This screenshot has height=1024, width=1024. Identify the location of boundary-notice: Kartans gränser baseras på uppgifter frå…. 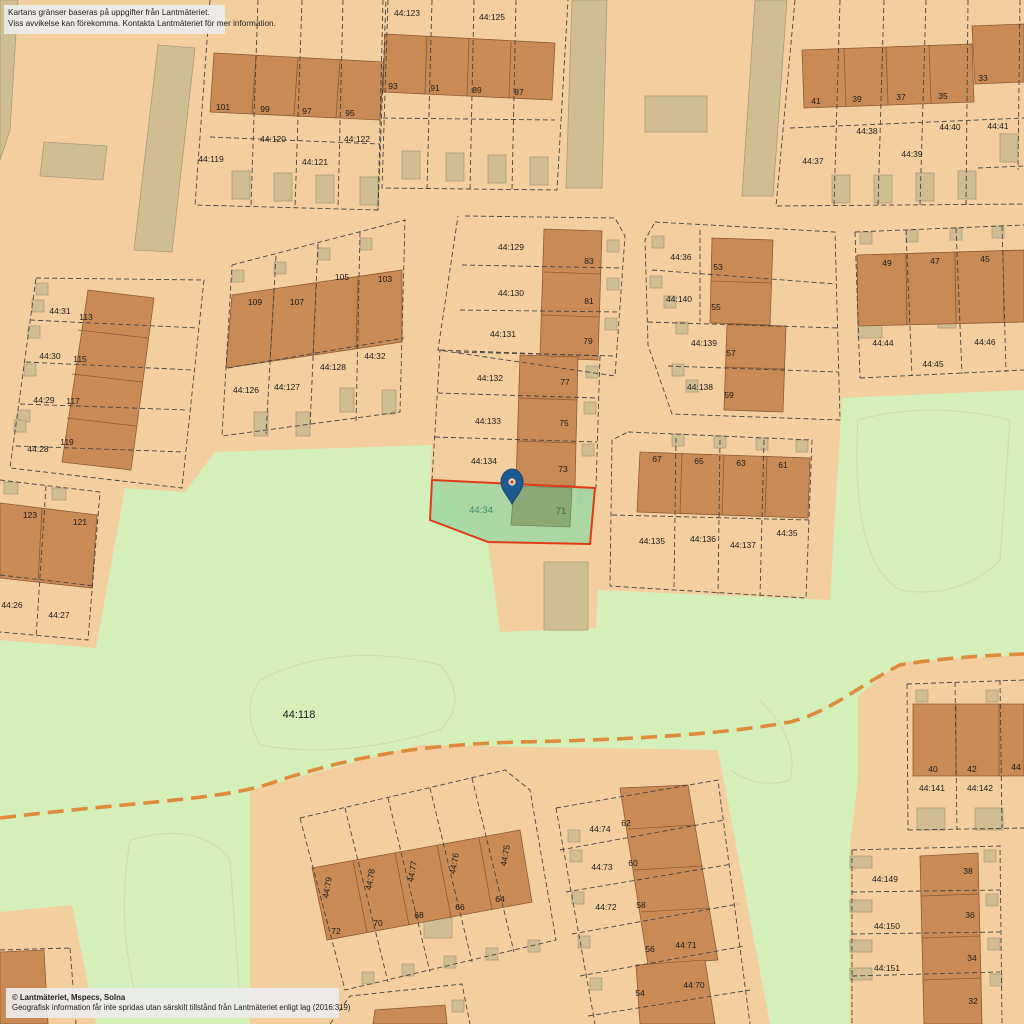
(140, 19).